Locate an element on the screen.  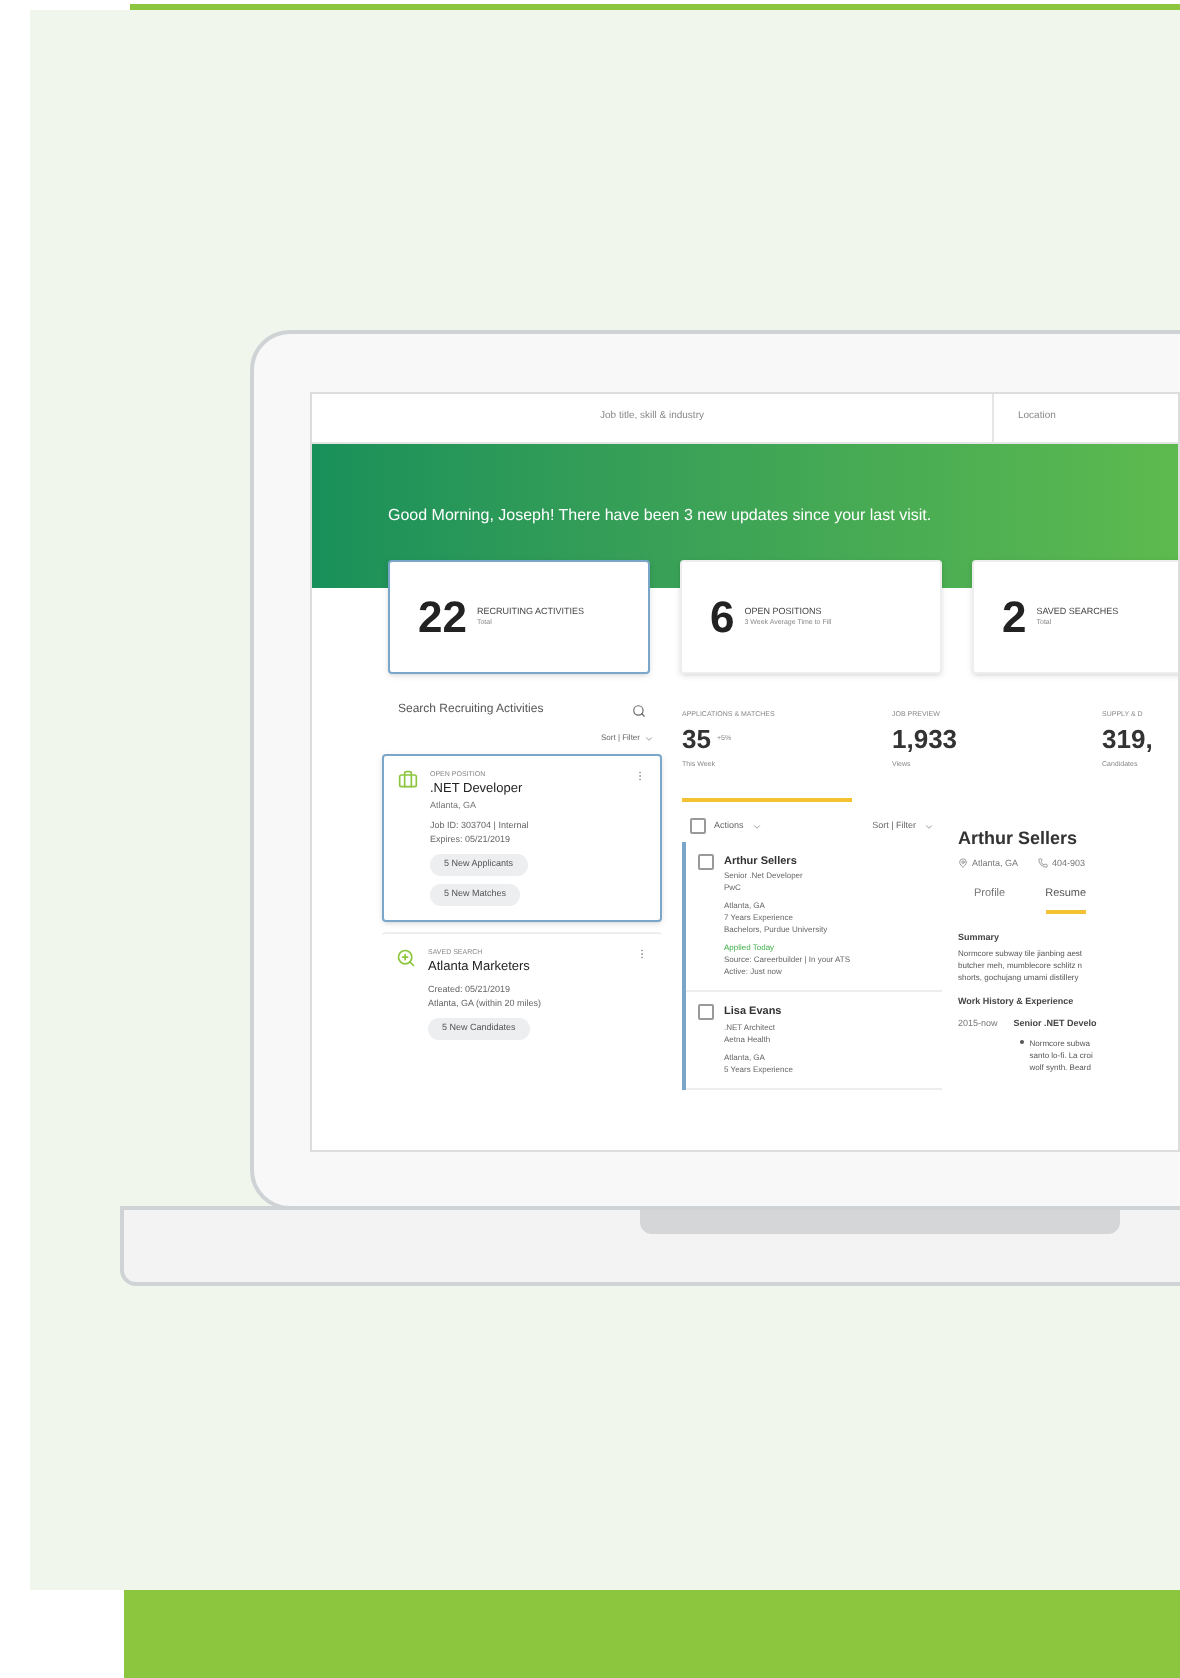
briefcase-icon is located at coordinates (408, 780).